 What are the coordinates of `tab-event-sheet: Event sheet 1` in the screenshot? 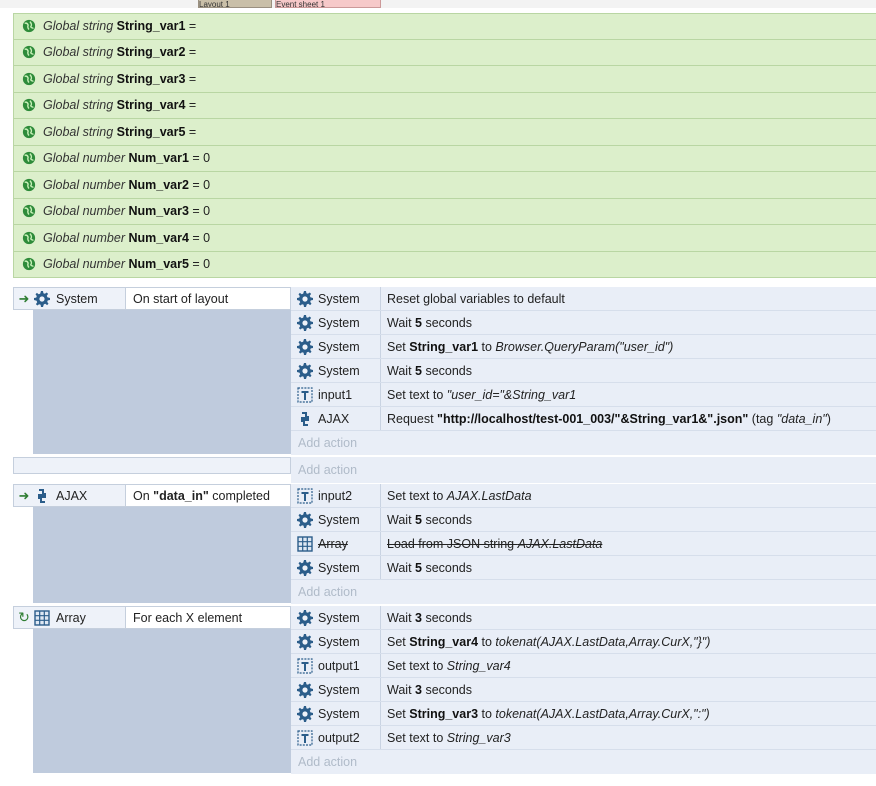 It's located at (328, 4).